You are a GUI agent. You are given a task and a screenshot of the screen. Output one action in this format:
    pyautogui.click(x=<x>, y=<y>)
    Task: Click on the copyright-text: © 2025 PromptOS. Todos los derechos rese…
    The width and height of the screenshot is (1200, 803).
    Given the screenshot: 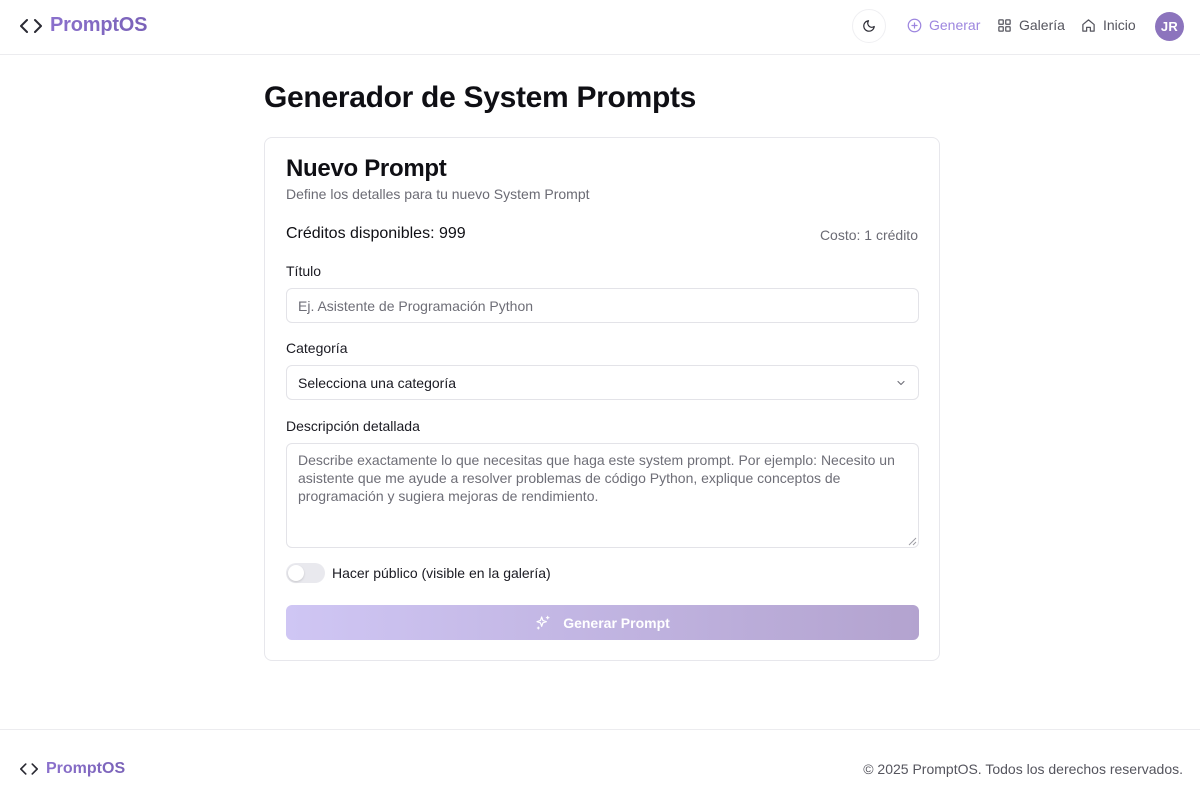 What is the action you would take?
    pyautogui.click(x=1023, y=769)
    